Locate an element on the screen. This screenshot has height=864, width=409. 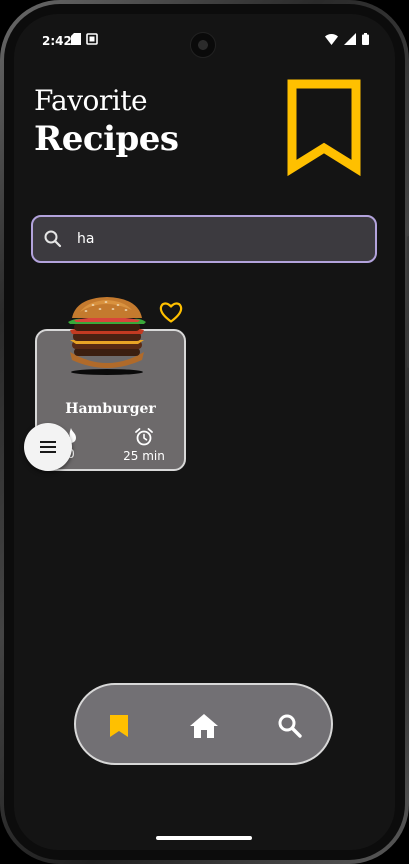
notification-icons is located at coordinates (84, 39).